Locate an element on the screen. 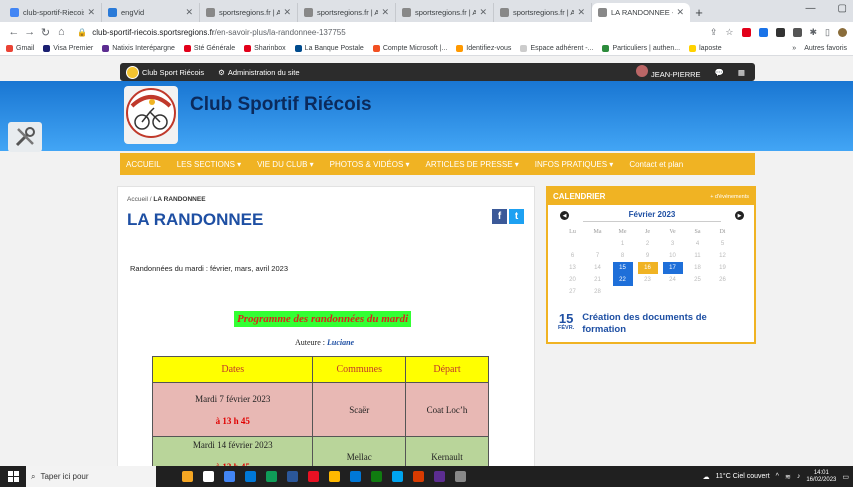 This screenshot has width=853, height=487. forward-icon: → is located at coordinates (30, 32).